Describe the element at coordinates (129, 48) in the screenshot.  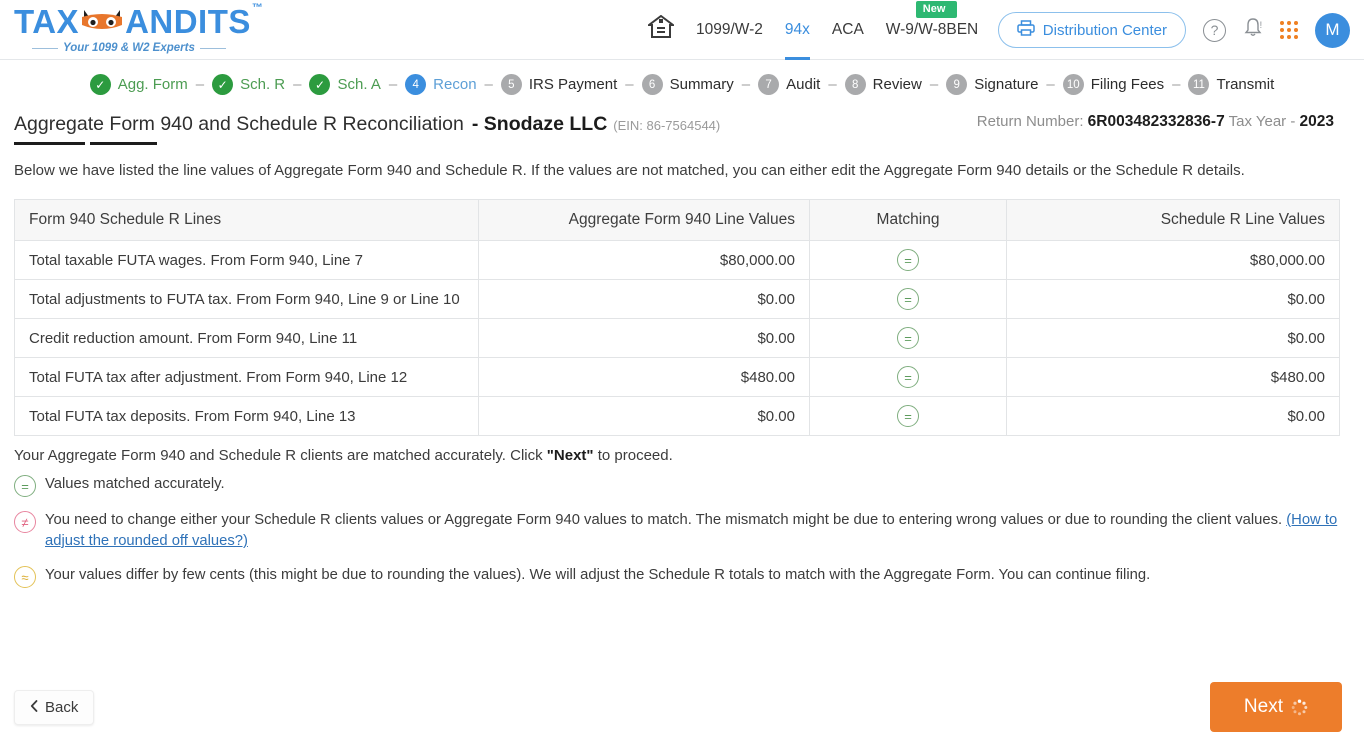
I see `logo-tagline: Your 1099 & W2 Experts` at that location.